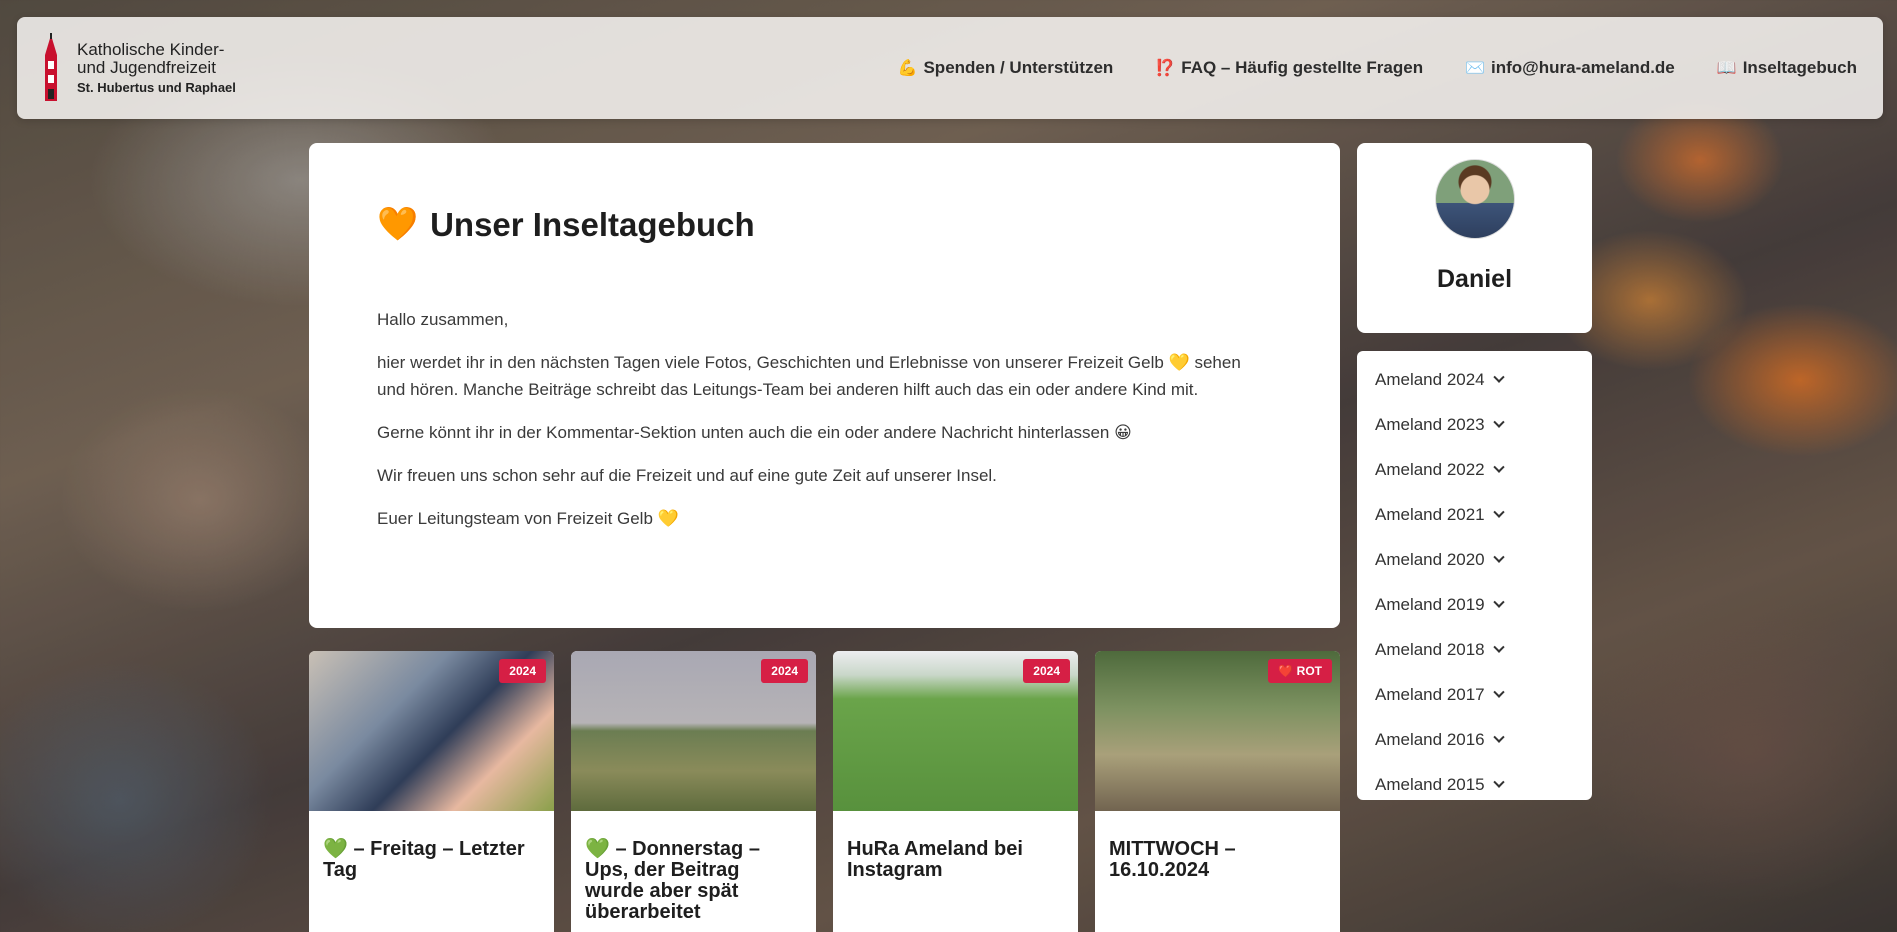 This screenshot has width=1897, height=932. Describe the element at coordinates (907, 68) in the screenshot. I see `flexed-arm-icon: 💪` at that location.